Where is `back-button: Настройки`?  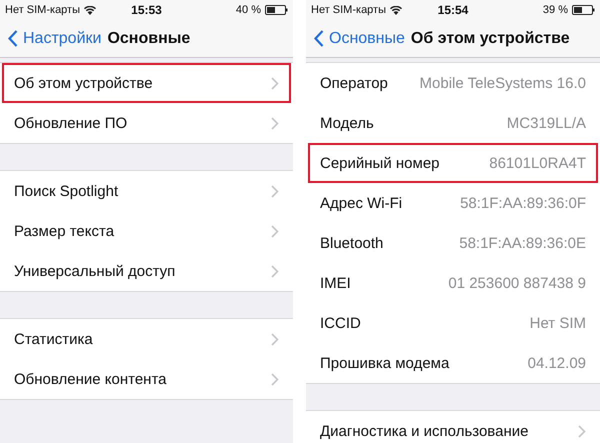 back-button: Настройки is located at coordinates (55, 39).